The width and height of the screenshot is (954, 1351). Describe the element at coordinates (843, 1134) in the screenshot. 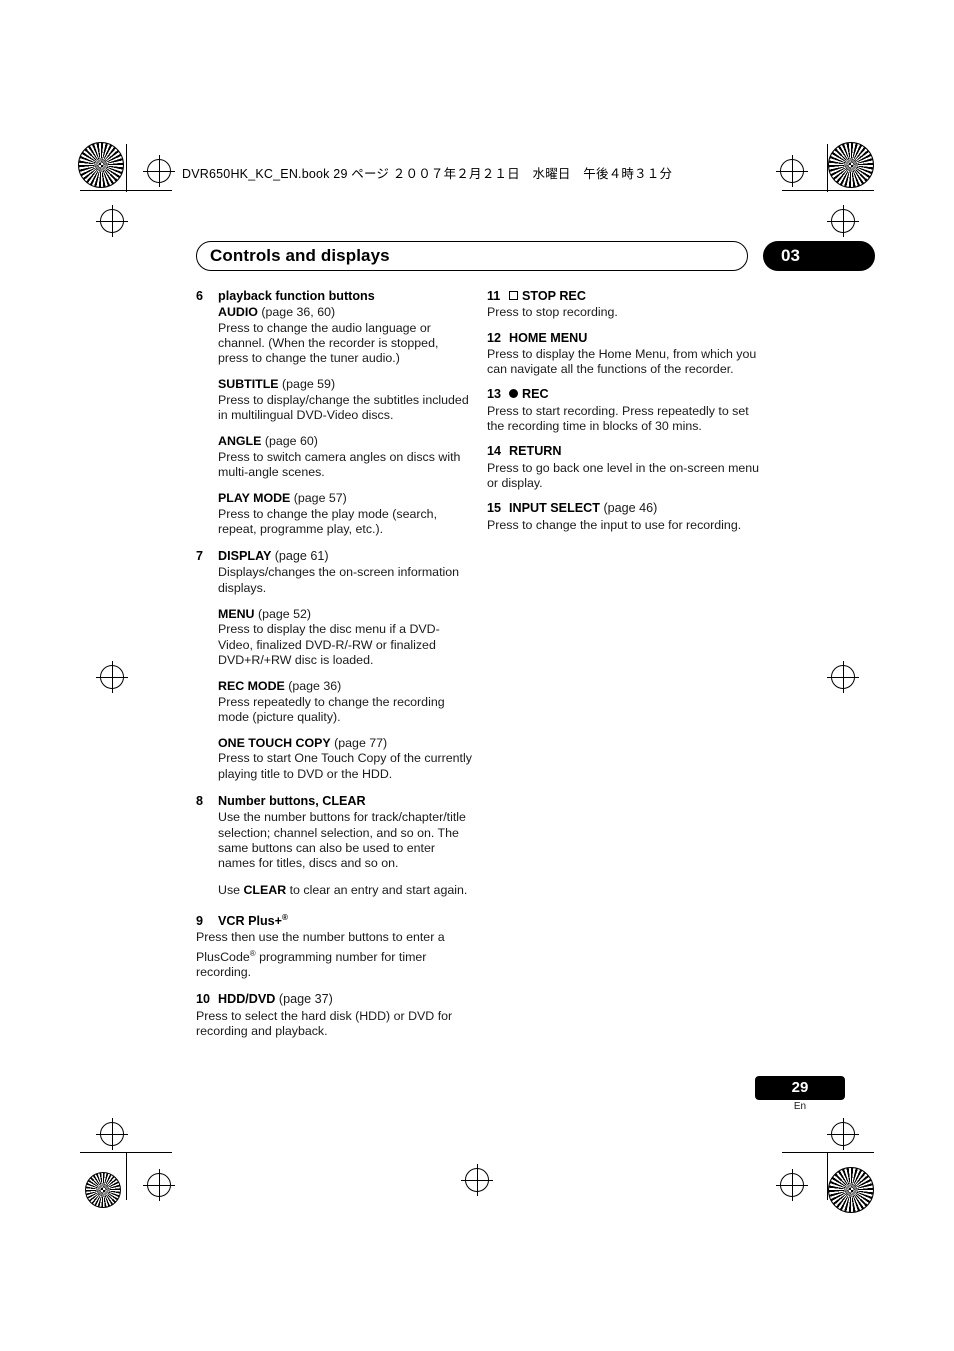

I see `registration-mark-lower-right` at that location.